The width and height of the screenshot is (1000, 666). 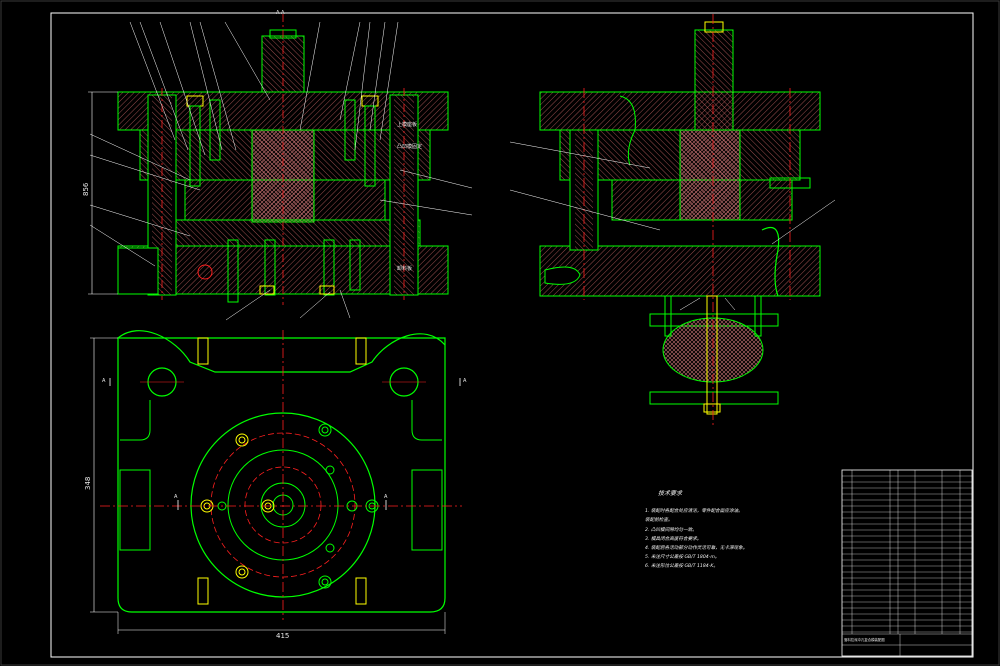 I want to click on front-label-2: 凸凹模固定, so click(x=409, y=146).